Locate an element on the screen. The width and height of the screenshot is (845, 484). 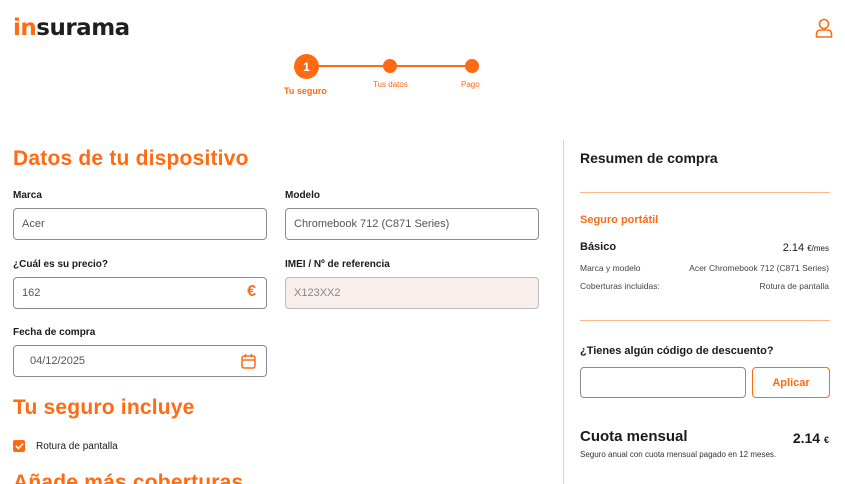
price-label: ¿Cuál es su precio? is located at coordinates (61, 264).